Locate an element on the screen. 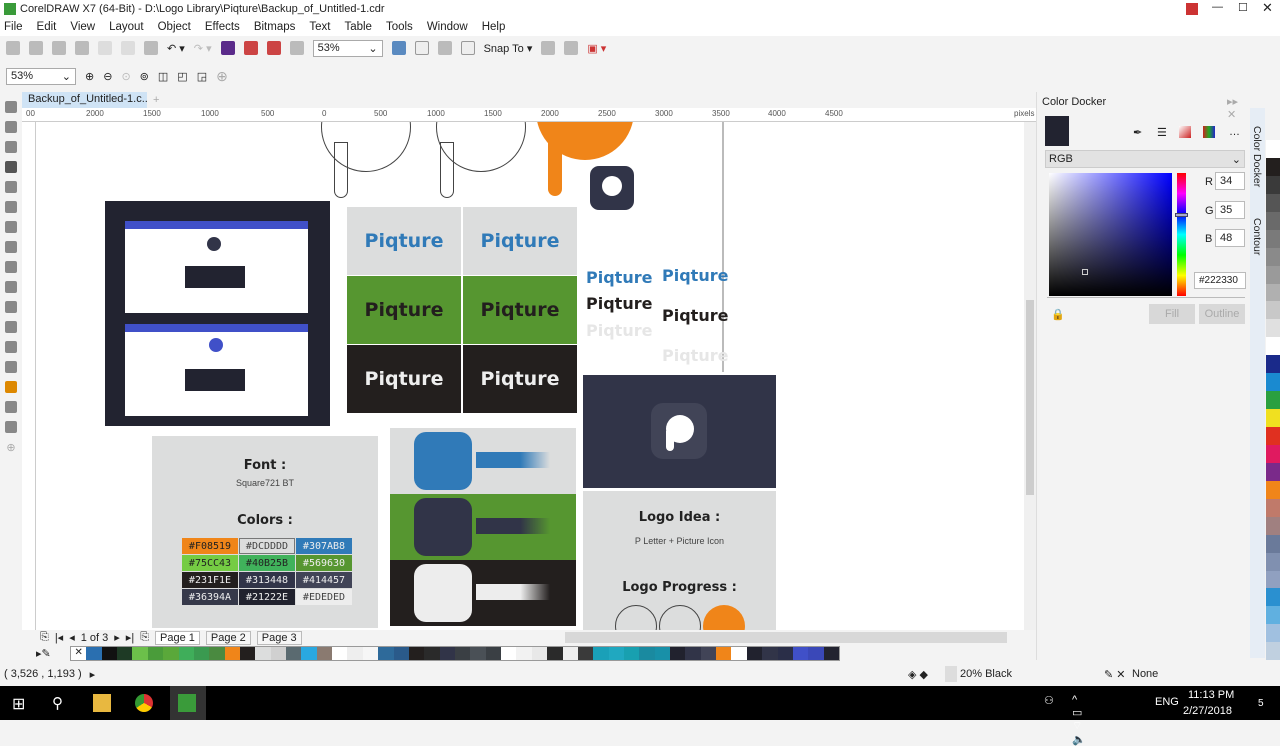  hue-slider-handle is located at coordinates (1181, 215).